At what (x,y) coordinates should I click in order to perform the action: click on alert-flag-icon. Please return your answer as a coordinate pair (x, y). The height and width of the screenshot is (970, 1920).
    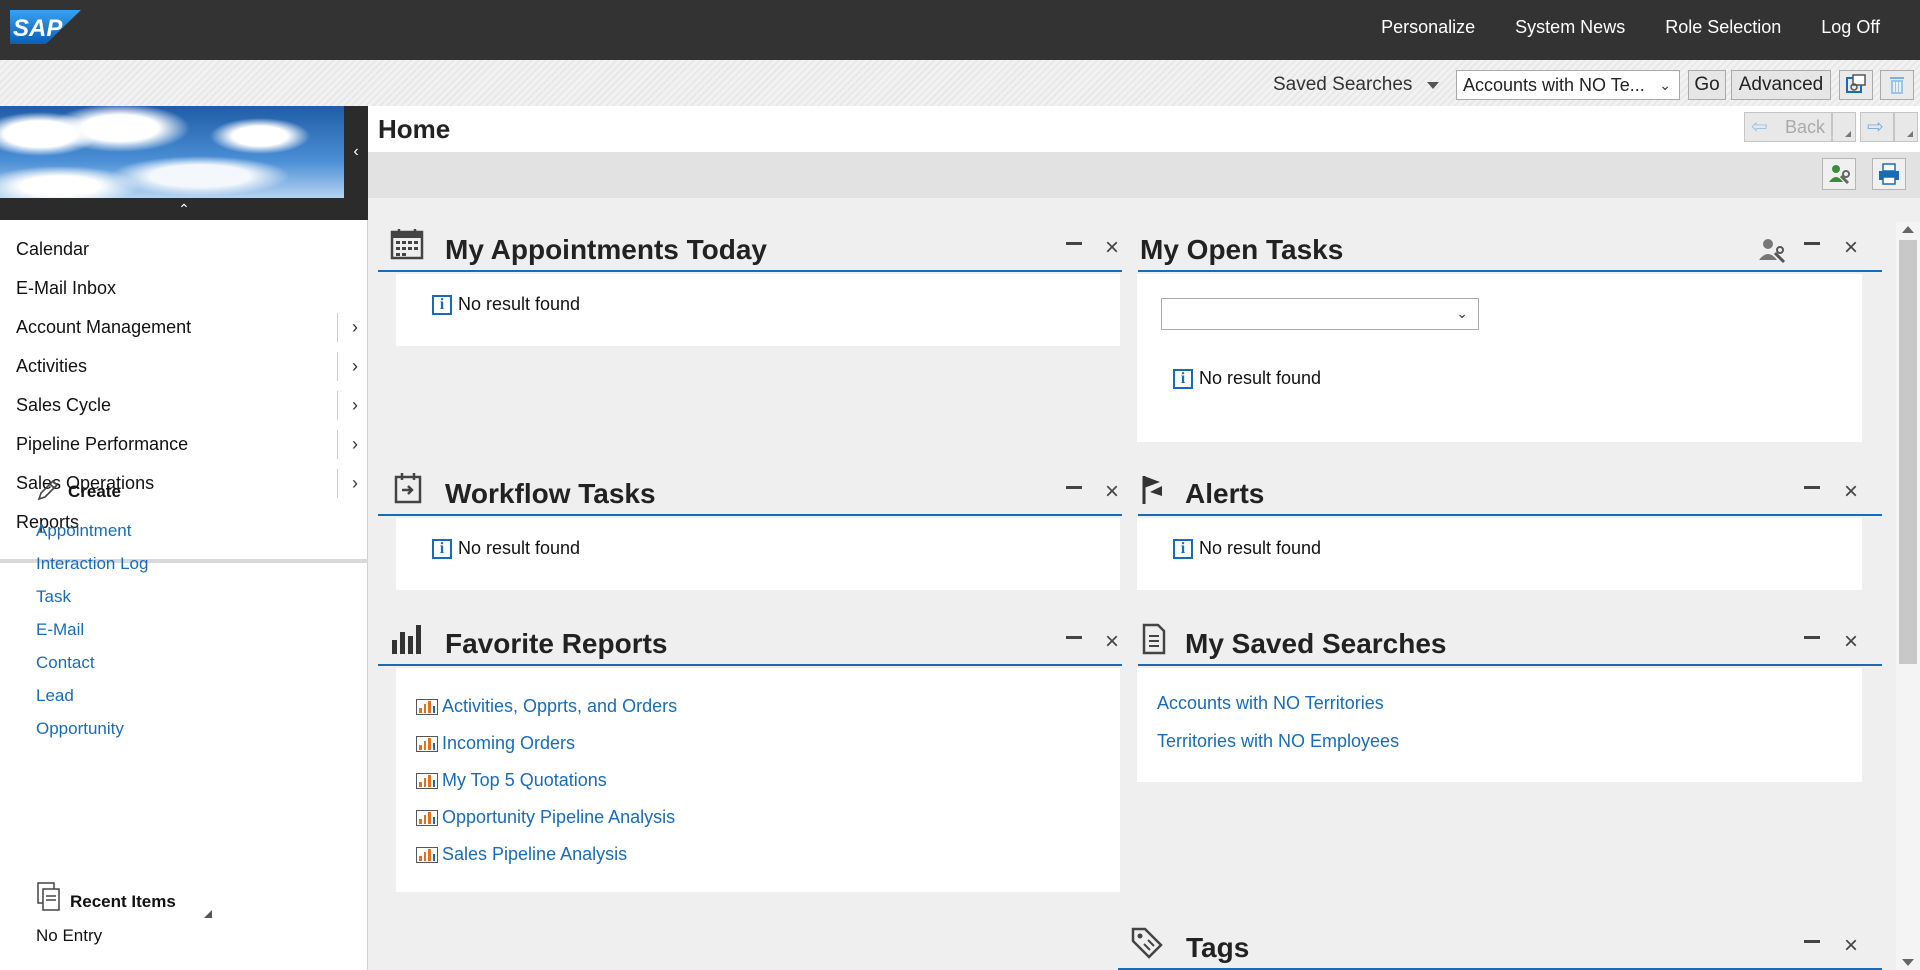
    Looking at the image, I should click on (1152, 490).